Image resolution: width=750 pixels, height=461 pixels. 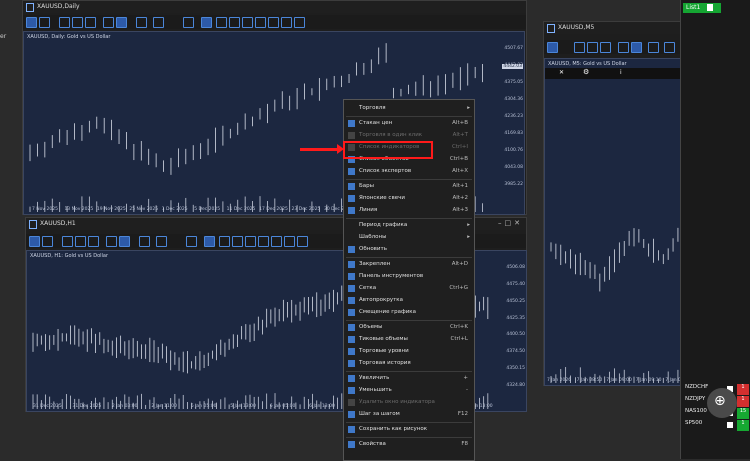 What do you see at coordinates (391, 135) in the screenshot?
I see `menu-item-label: Торговля в один клик` at bounding box center [391, 135].